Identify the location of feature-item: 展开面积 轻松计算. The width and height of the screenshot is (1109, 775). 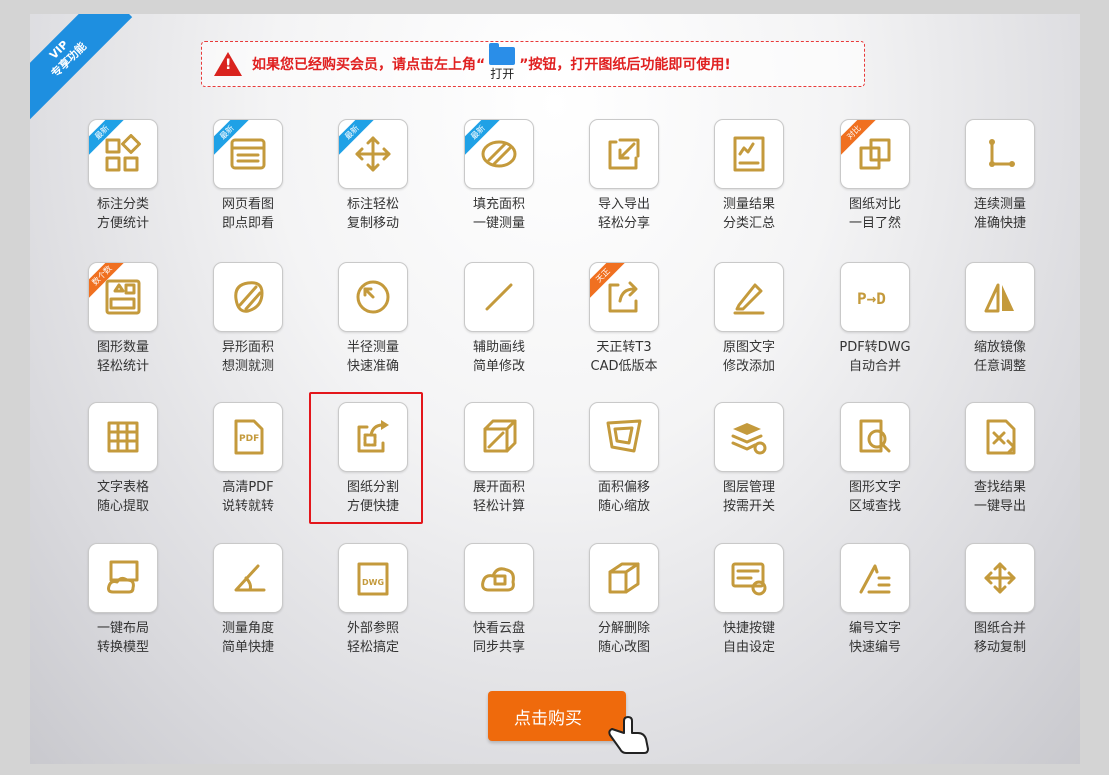
(499, 459).